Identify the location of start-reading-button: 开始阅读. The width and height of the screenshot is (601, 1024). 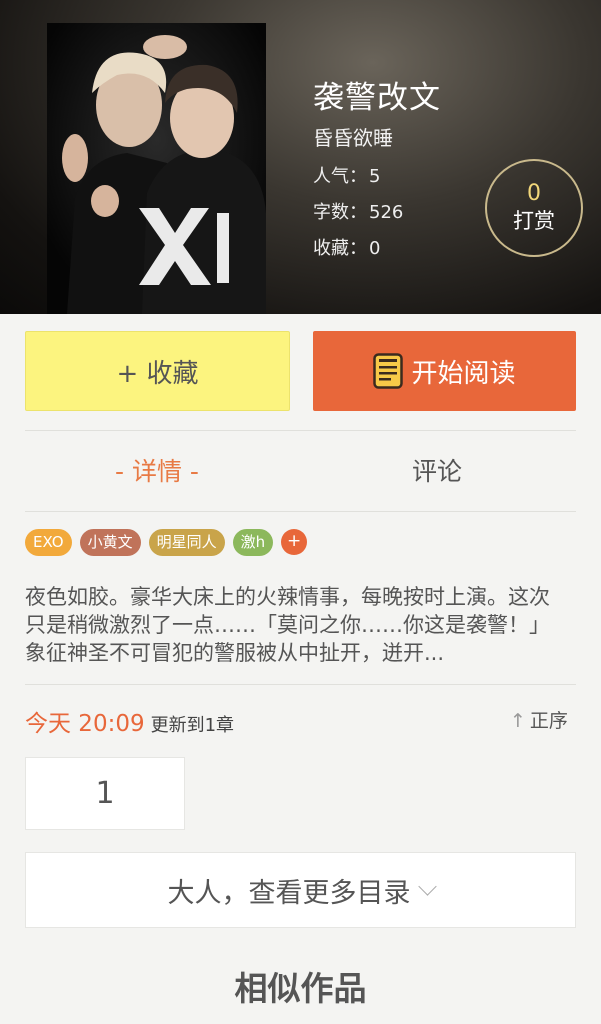
(444, 371).